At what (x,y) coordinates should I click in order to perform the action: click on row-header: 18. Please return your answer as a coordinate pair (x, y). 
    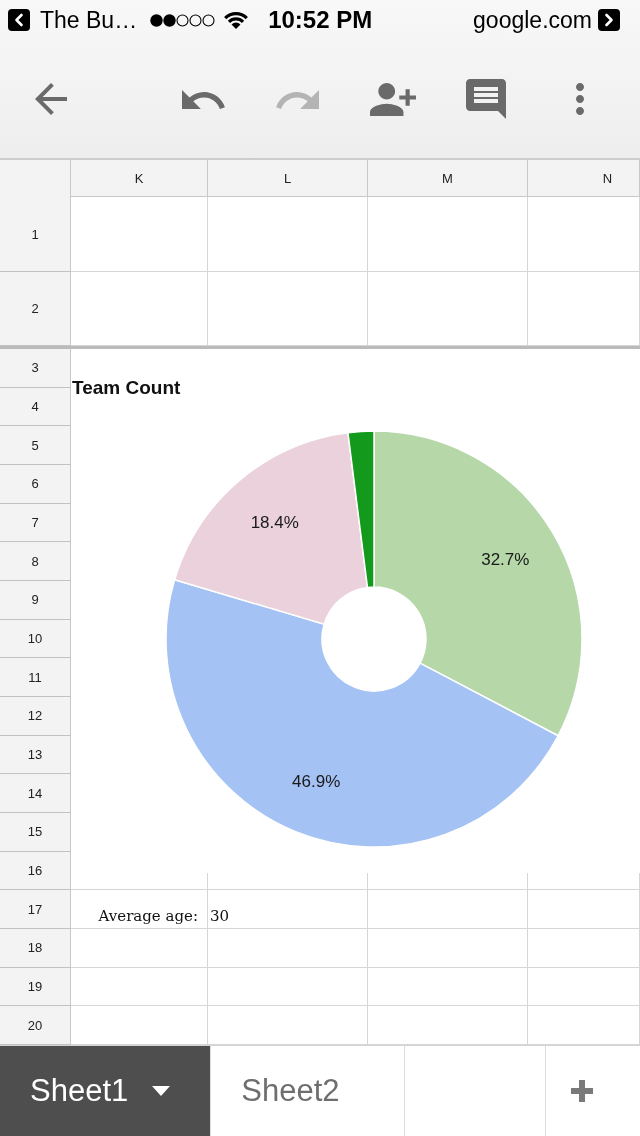
    Looking at the image, I should click on (35, 948).